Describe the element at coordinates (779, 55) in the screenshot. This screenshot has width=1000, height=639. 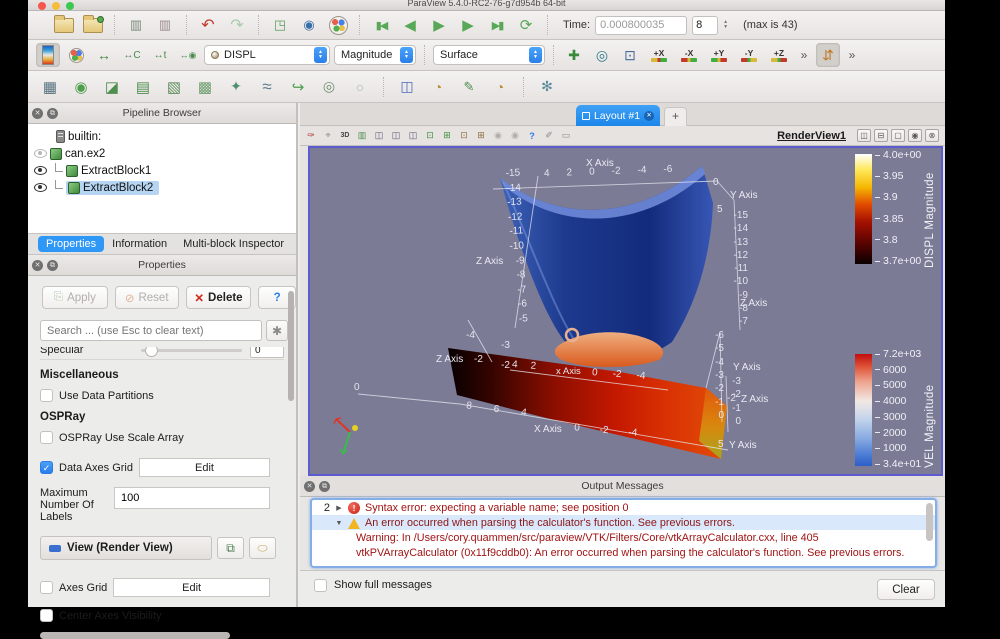
I see `view-plus-z-button: +Z` at that location.